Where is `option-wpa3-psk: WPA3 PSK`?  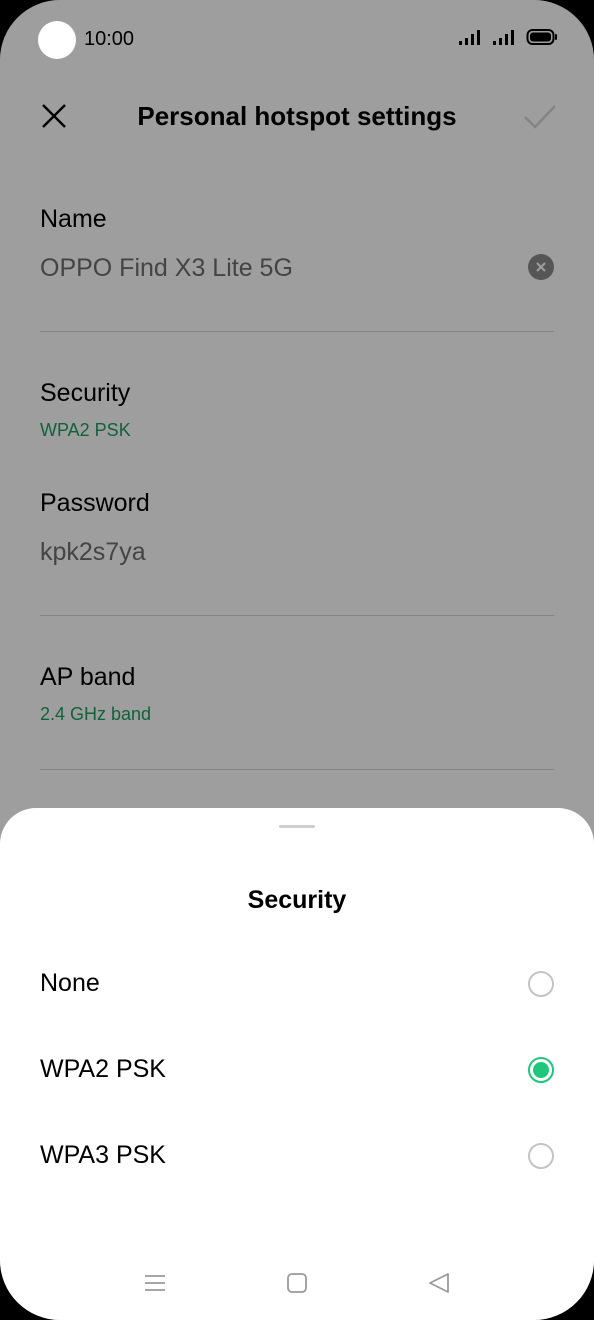
option-wpa3-psk: WPA3 PSK is located at coordinates (297, 1156).